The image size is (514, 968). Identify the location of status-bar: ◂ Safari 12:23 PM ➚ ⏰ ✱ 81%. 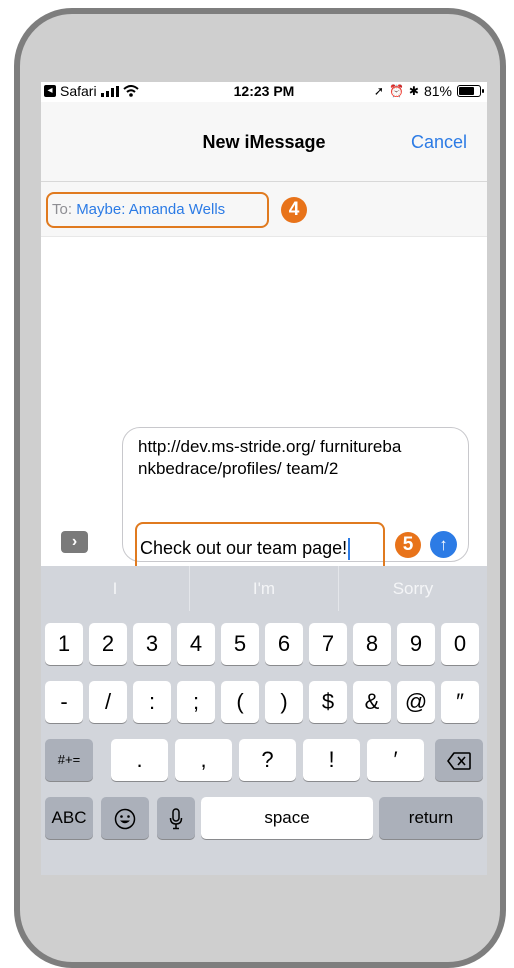
(264, 92).